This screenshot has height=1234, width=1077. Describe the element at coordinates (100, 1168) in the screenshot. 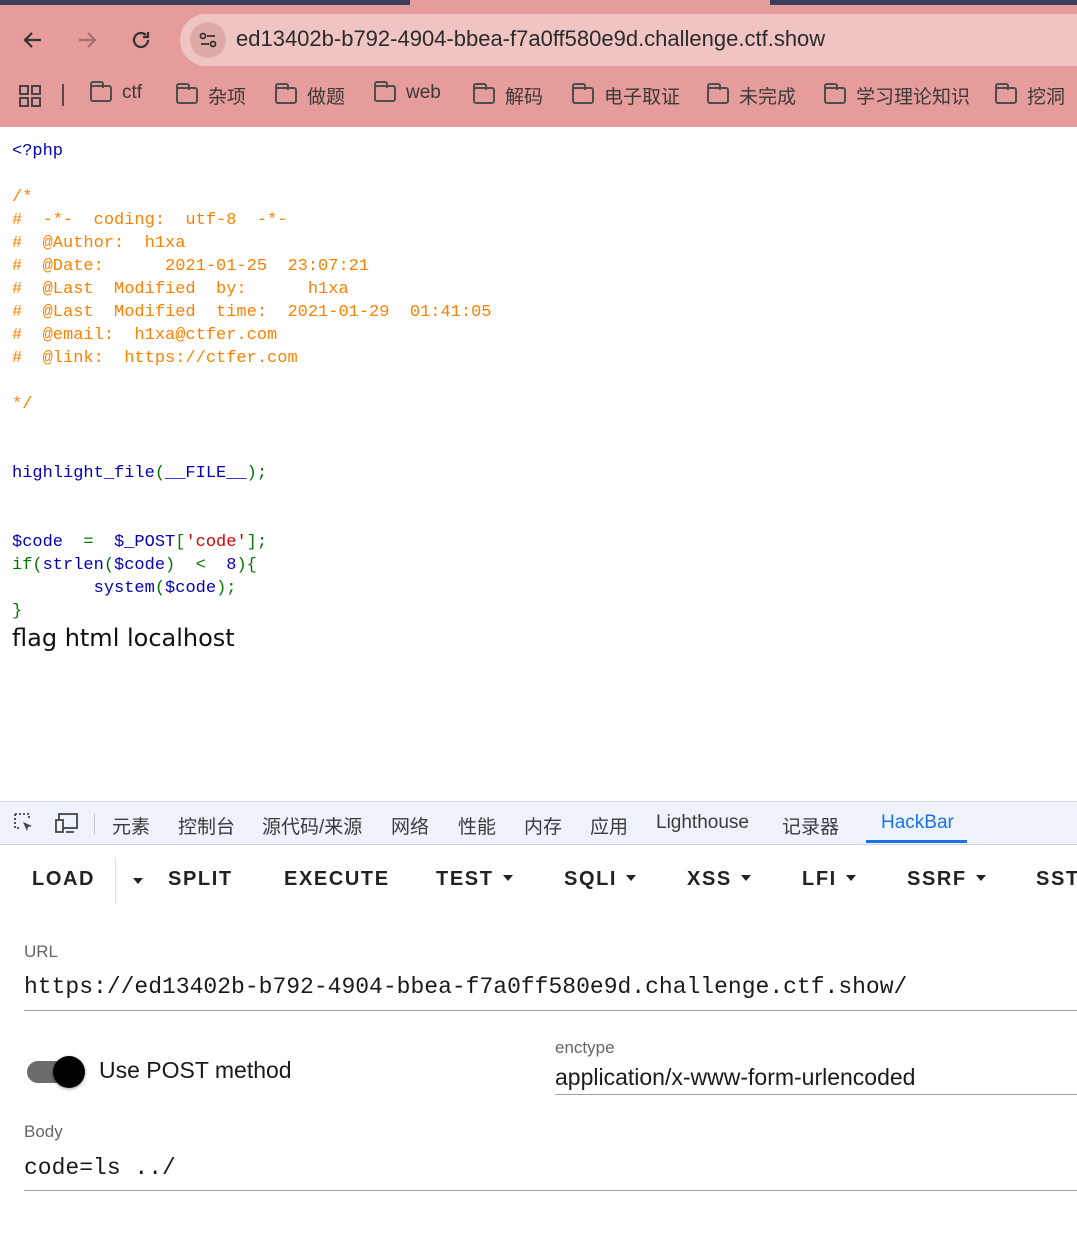

I see `body-input: code=ls ../` at that location.